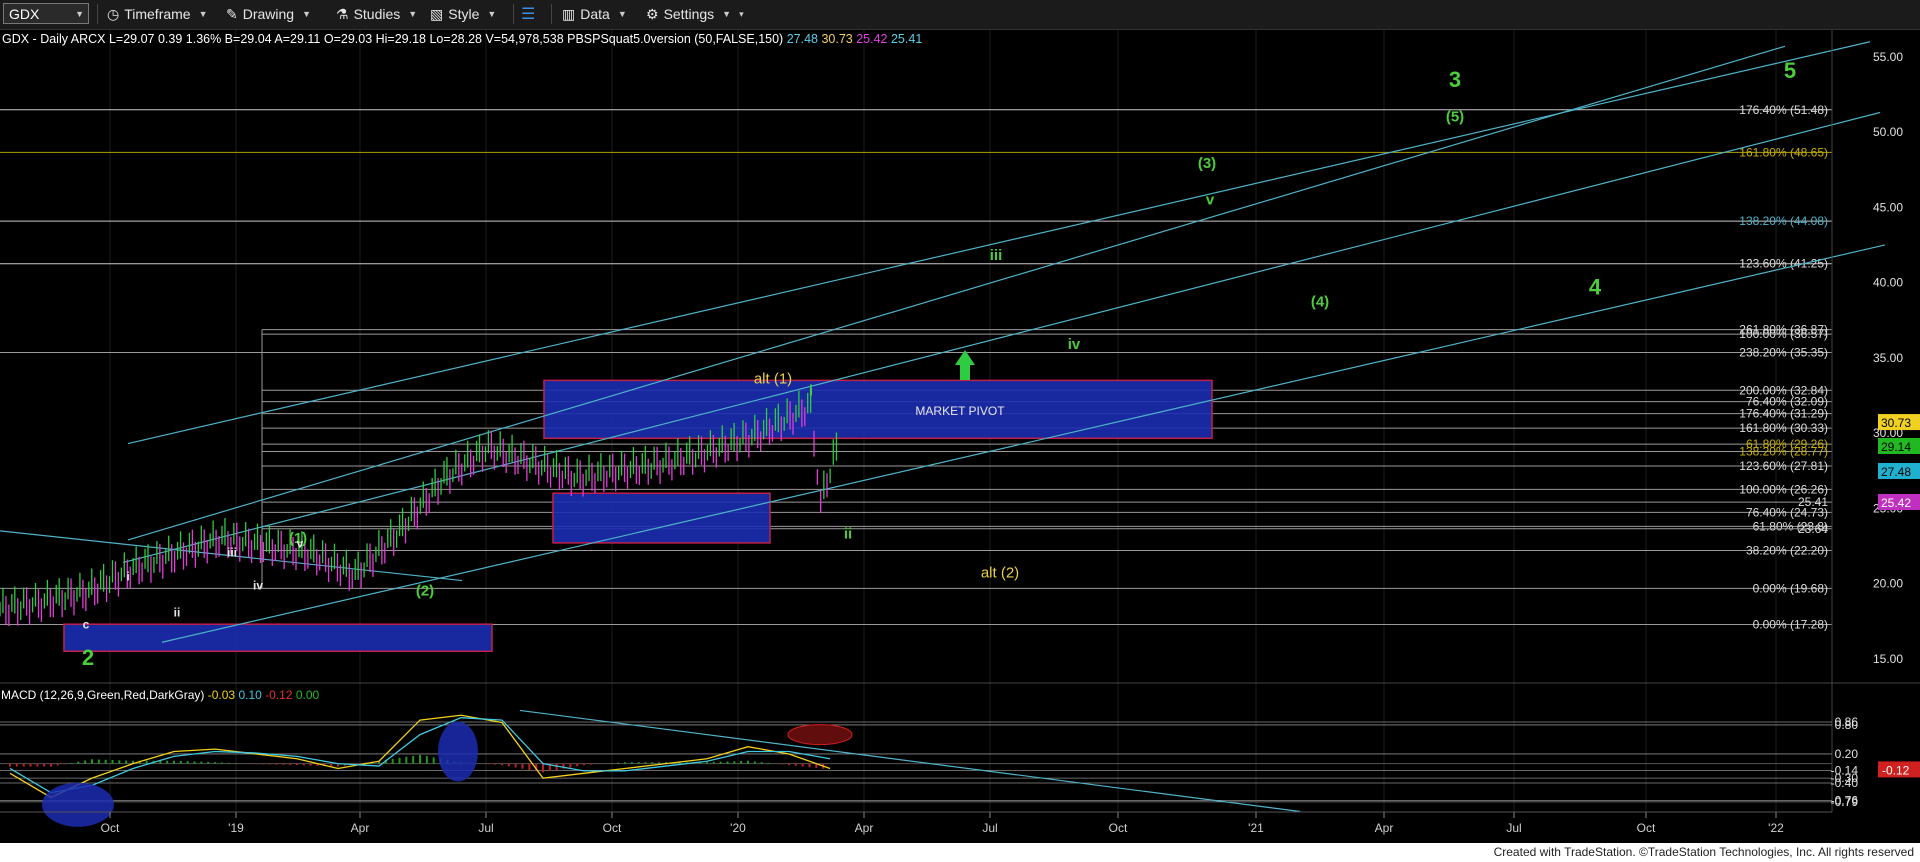  What do you see at coordinates (1776, 828) in the screenshot?
I see `date-tick-label: '22` at bounding box center [1776, 828].